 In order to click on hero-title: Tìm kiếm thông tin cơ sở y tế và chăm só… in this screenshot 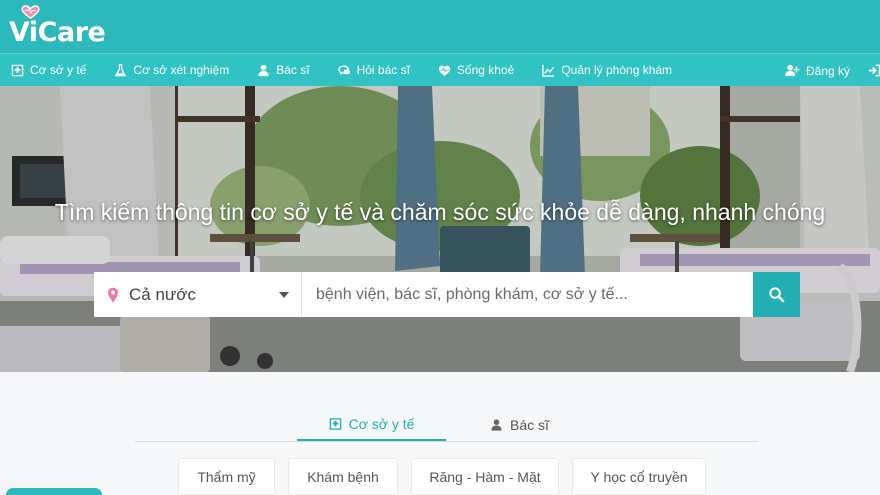, I will do `click(440, 212)`.